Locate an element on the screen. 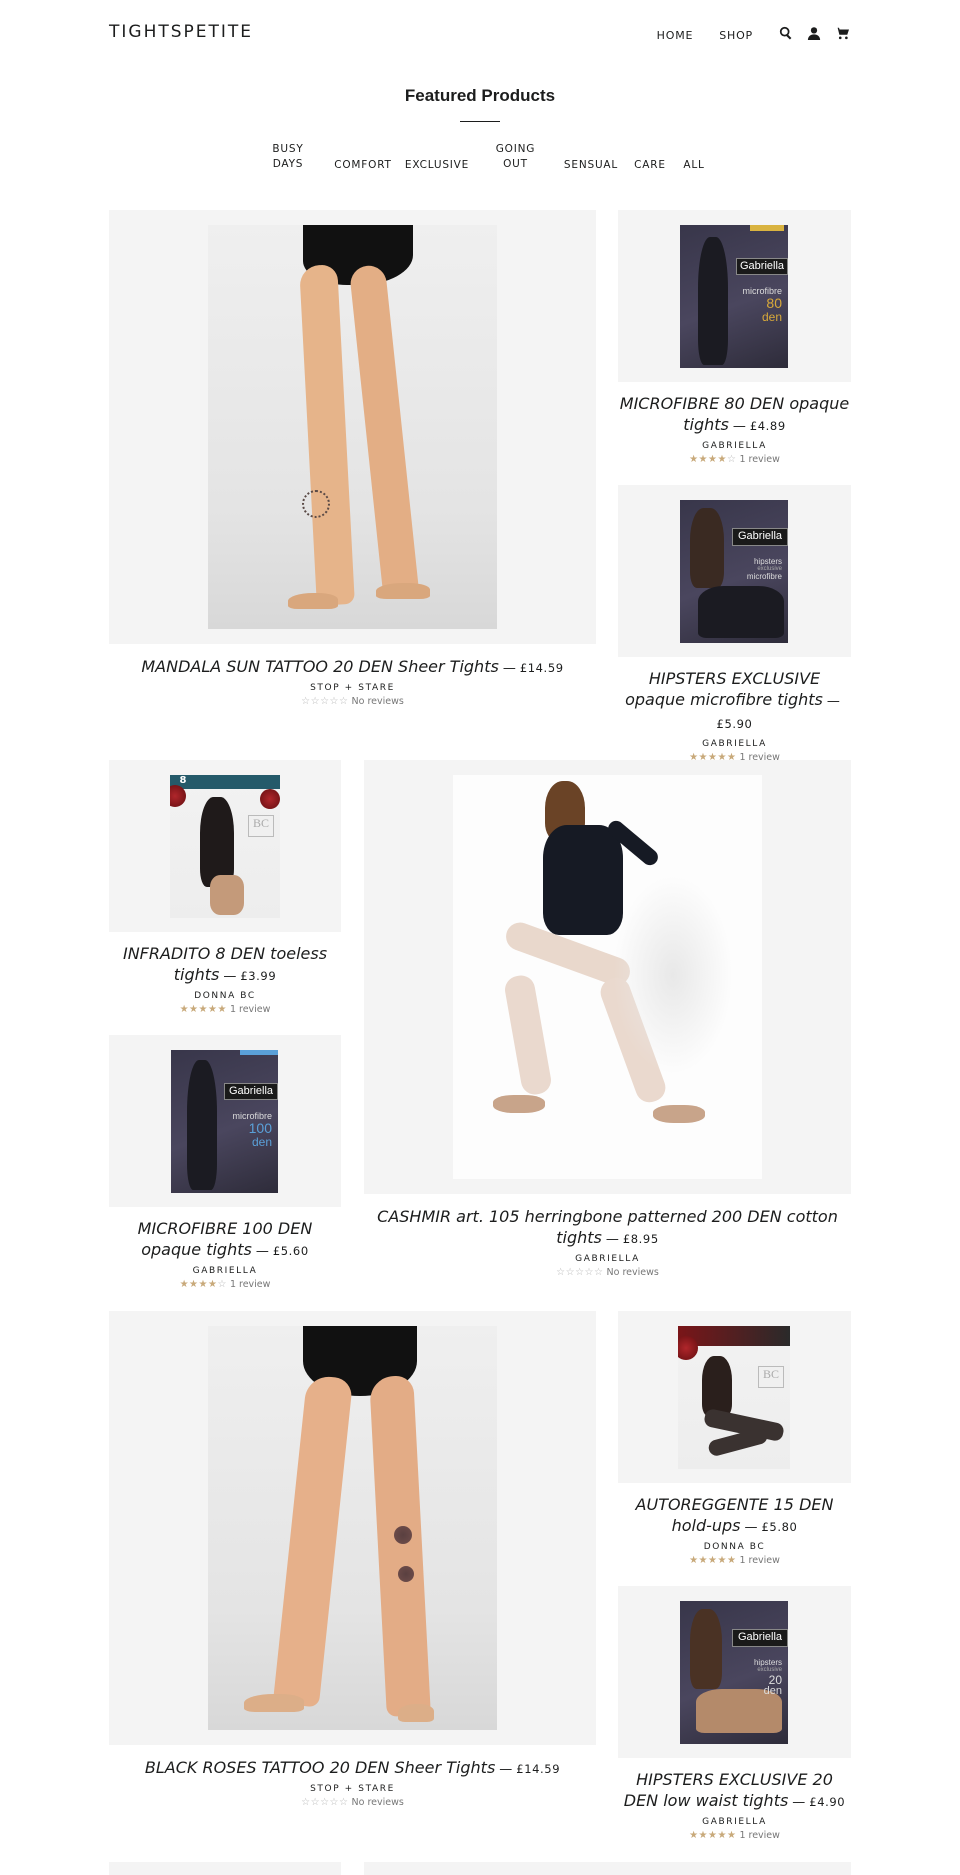 This screenshot has width=960, height=1875. pack-text: microfibre 80 den is located at coordinates (762, 305).